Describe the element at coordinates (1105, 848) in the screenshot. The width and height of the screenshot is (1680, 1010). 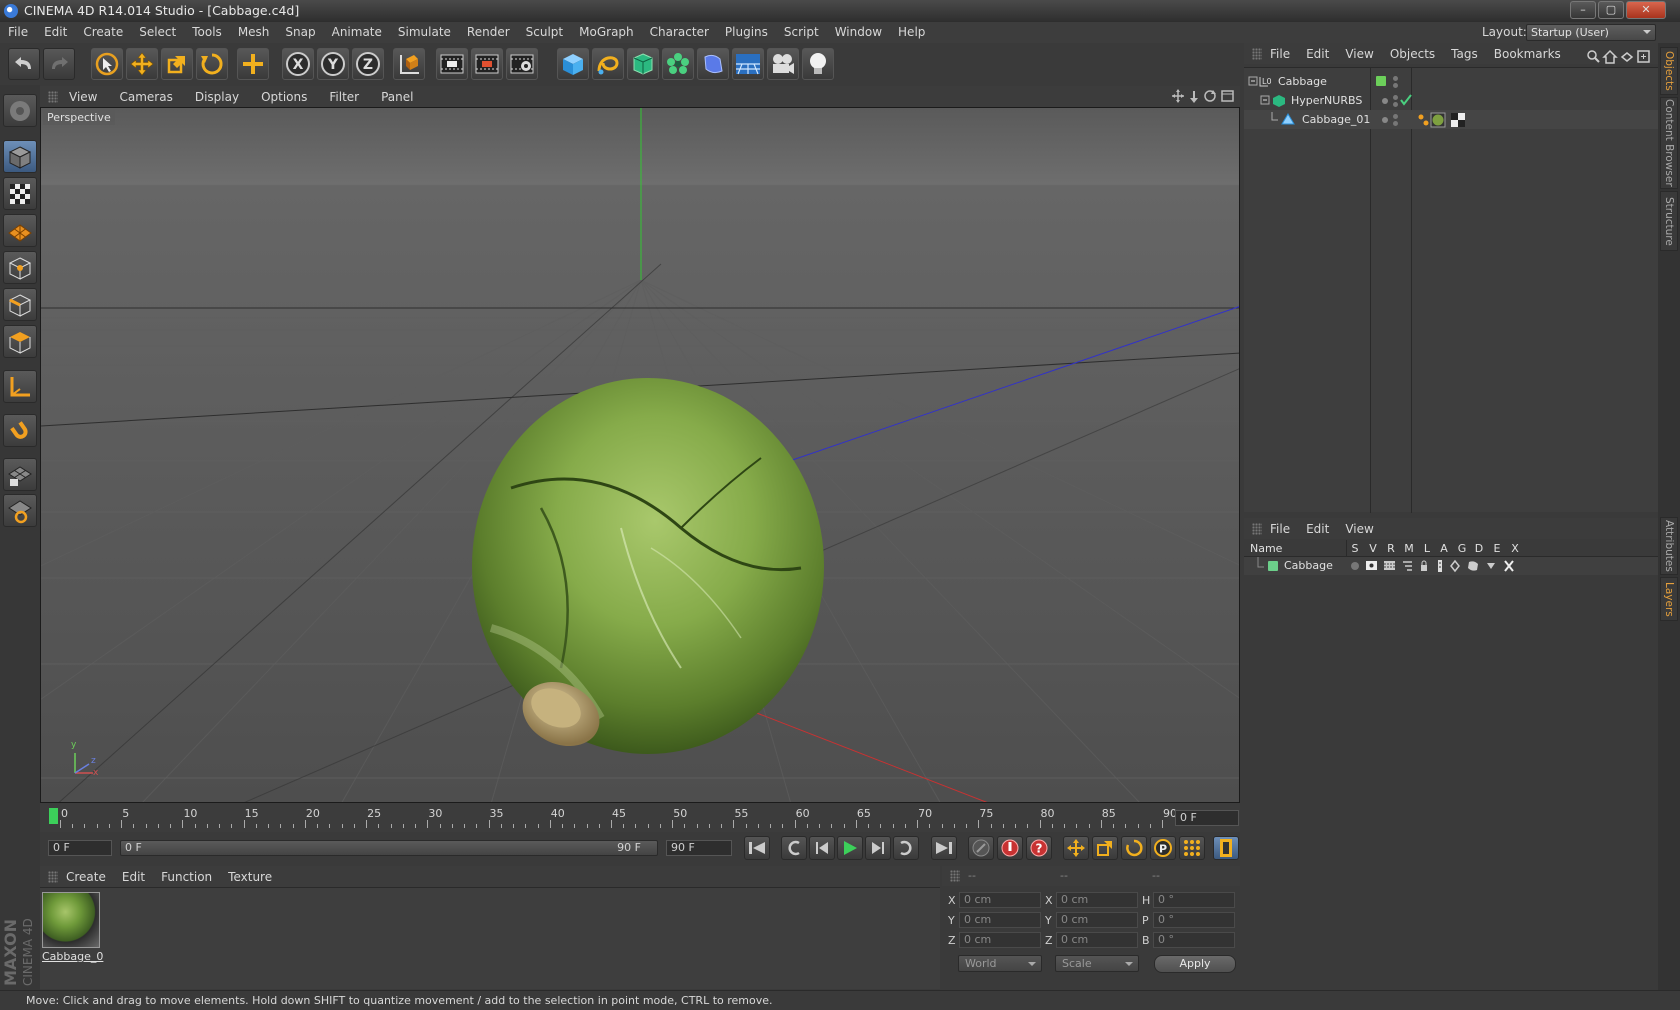
I see `key-scale-button` at that location.